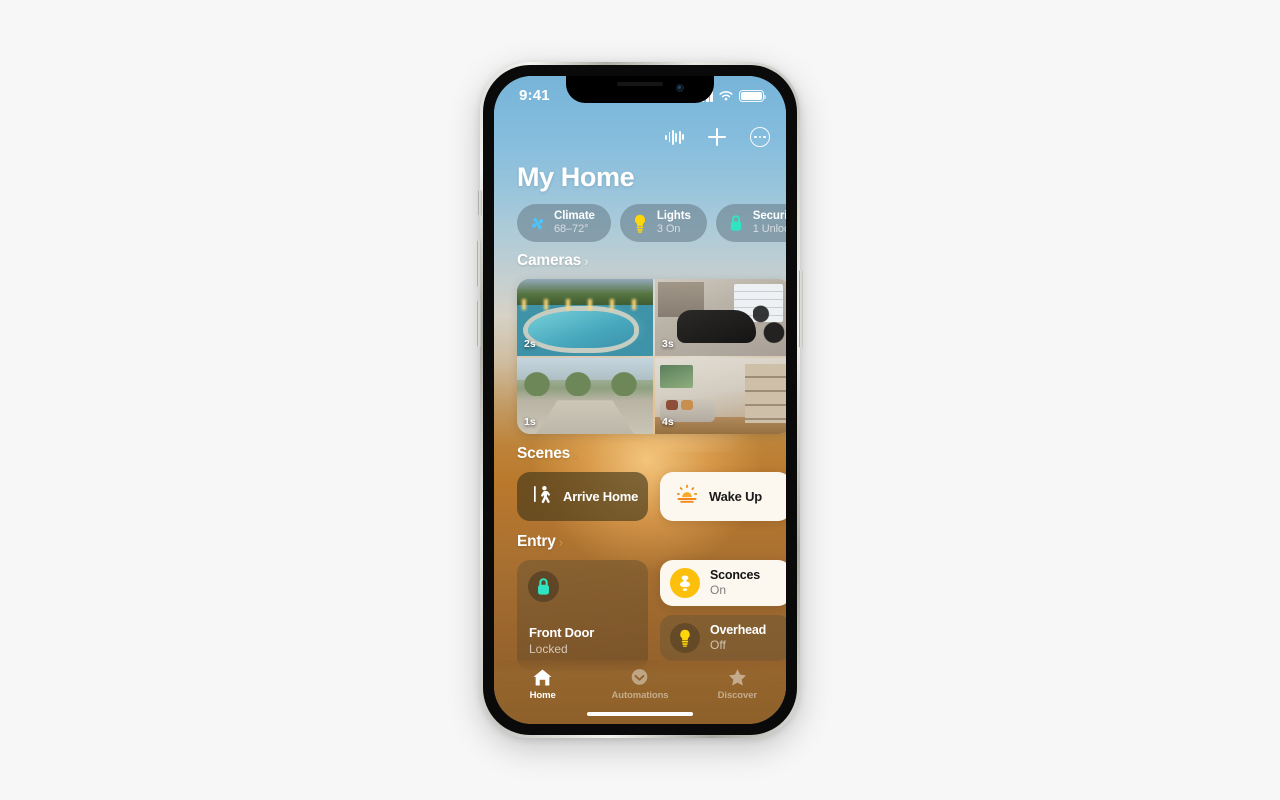 This screenshot has width=1280, height=800. I want to click on section-title: Cameras, so click(549, 260).